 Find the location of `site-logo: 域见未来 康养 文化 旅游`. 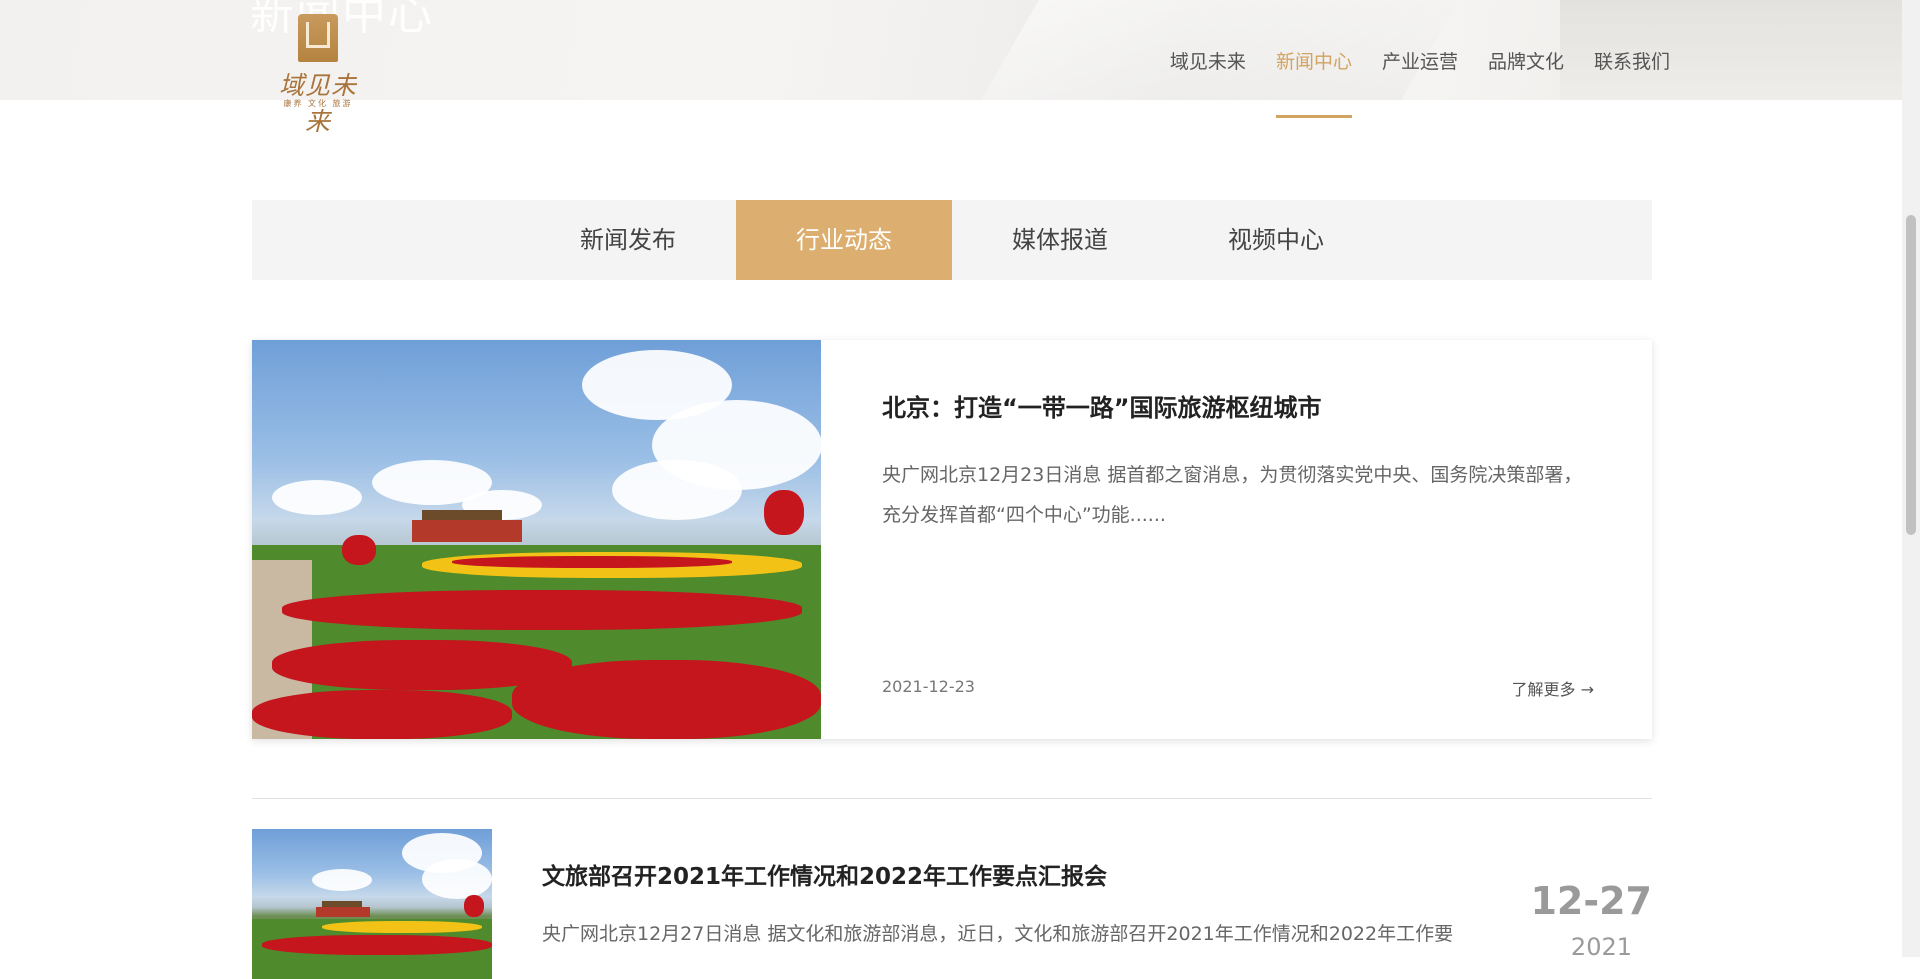

site-logo: 域见未来 康养 文化 旅游 is located at coordinates (318, 72).